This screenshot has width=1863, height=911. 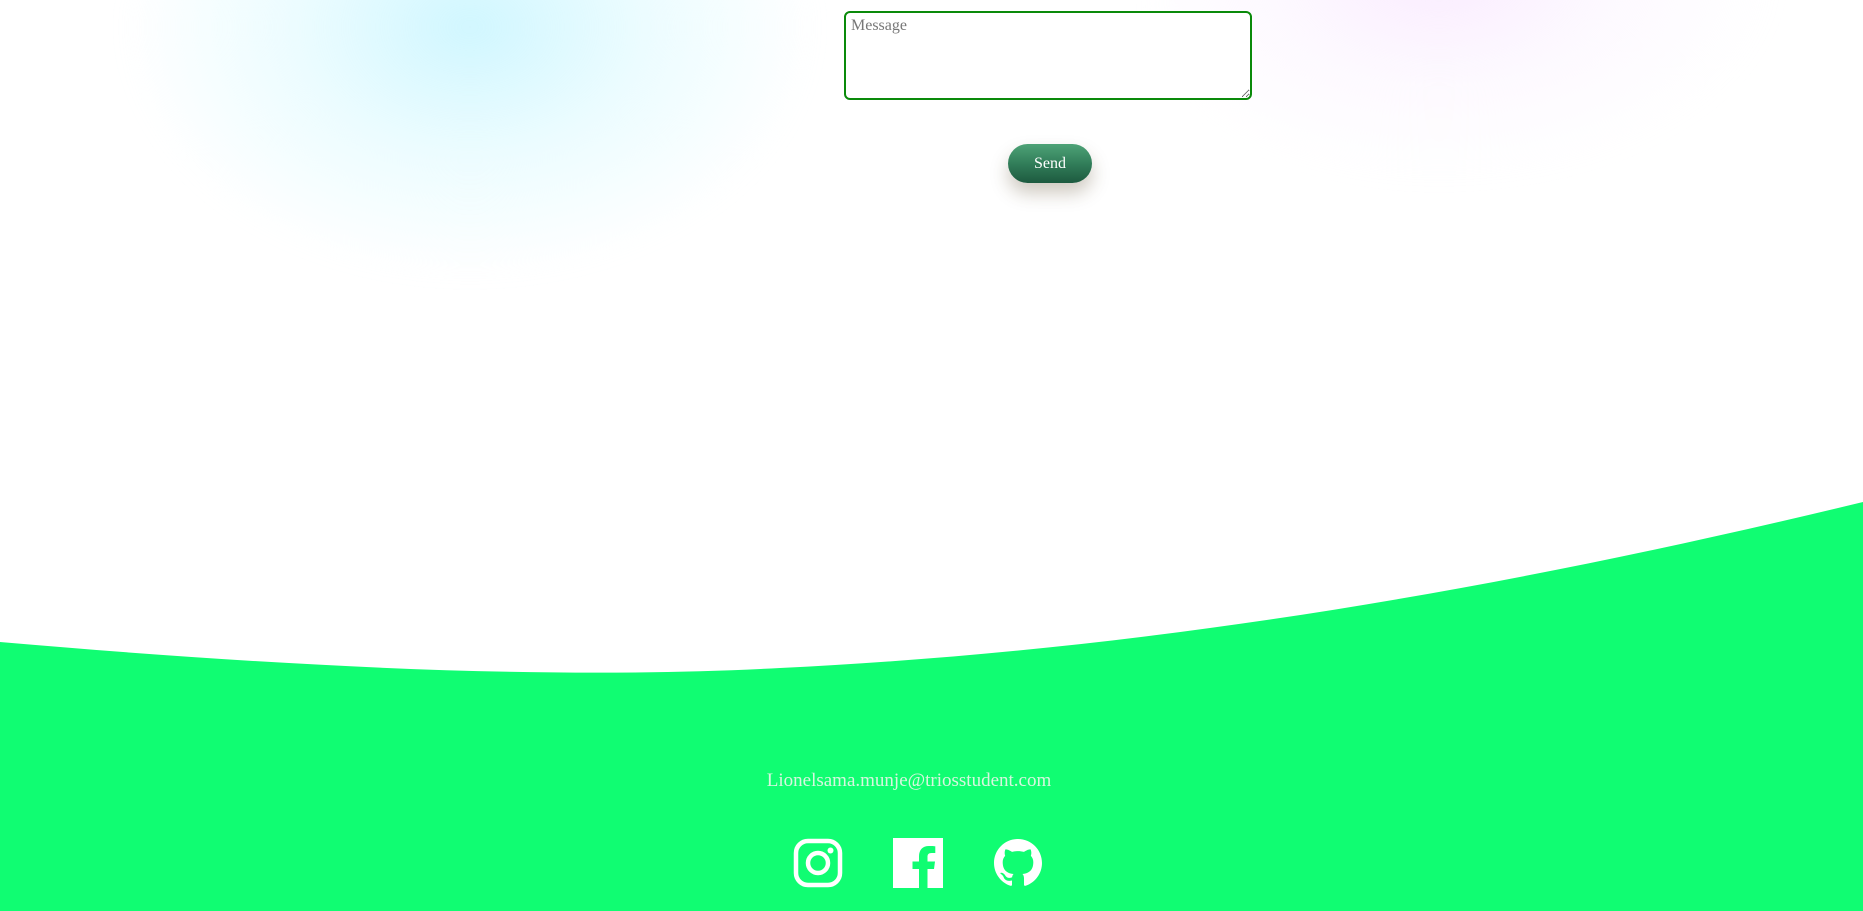 I want to click on instagram-link, so click(x=818, y=863).